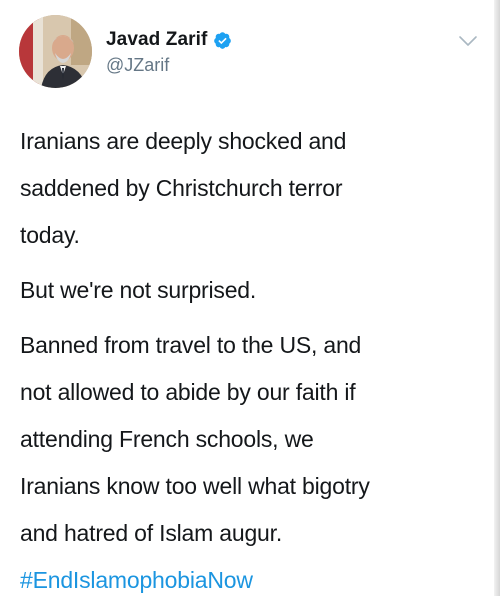 The width and height of the screenshot is (500, 604). Describe the element at coordinates (191, 345) in the screenshot. I see `tweet-line: Banned from travel to the US, and` at that location.